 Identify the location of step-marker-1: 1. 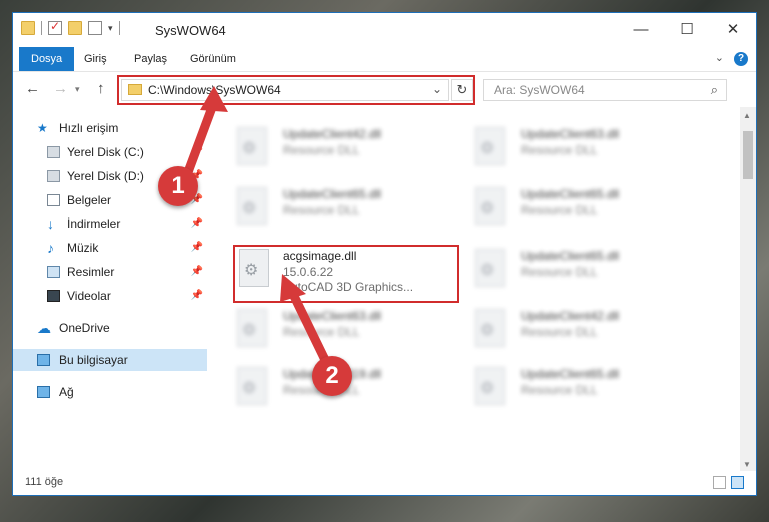
(178, 186).